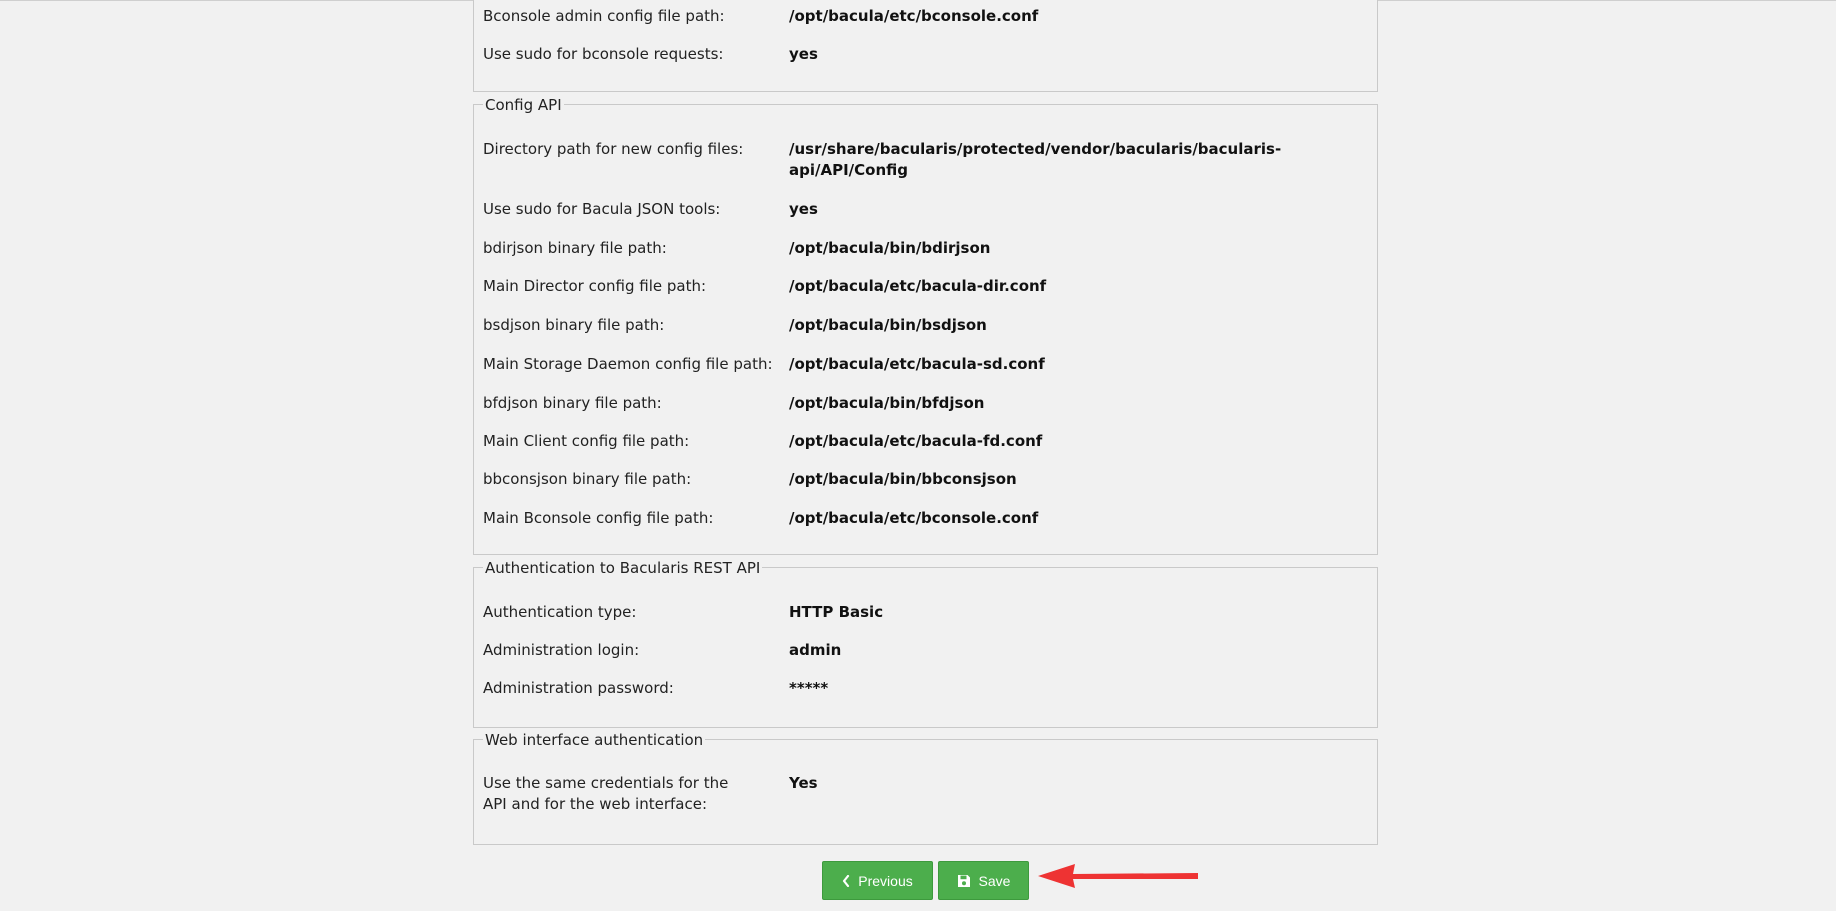  I want to click on row-value: /opt/bacula/etc/bacula-sd.conf, so click(917, 364).